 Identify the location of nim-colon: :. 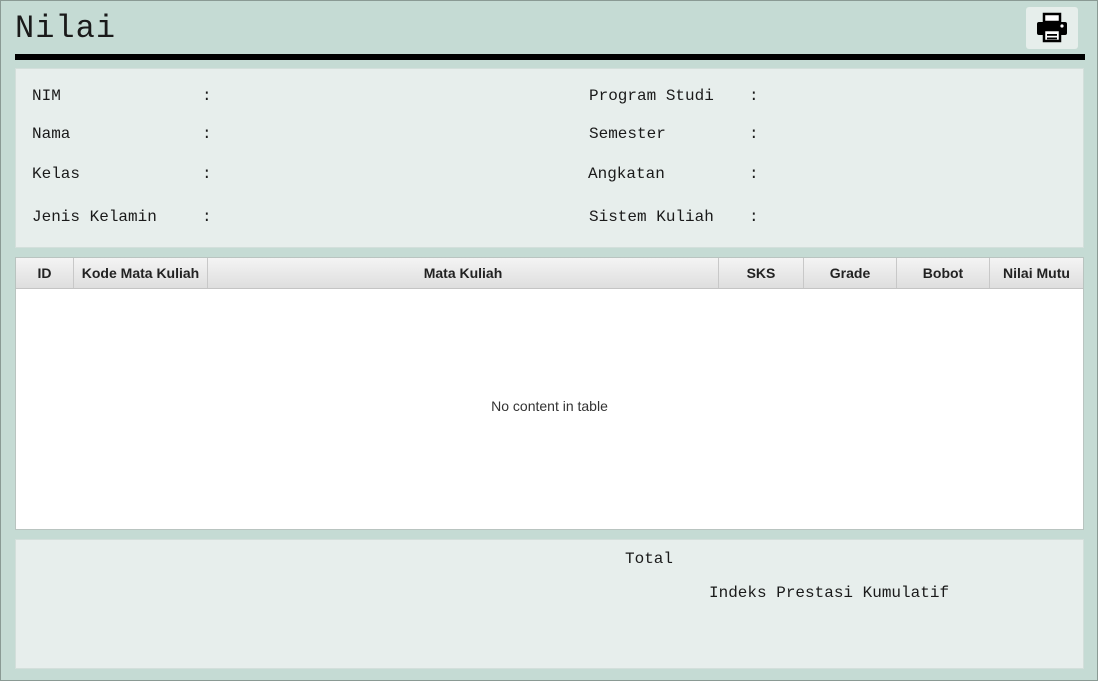
(207, 96).